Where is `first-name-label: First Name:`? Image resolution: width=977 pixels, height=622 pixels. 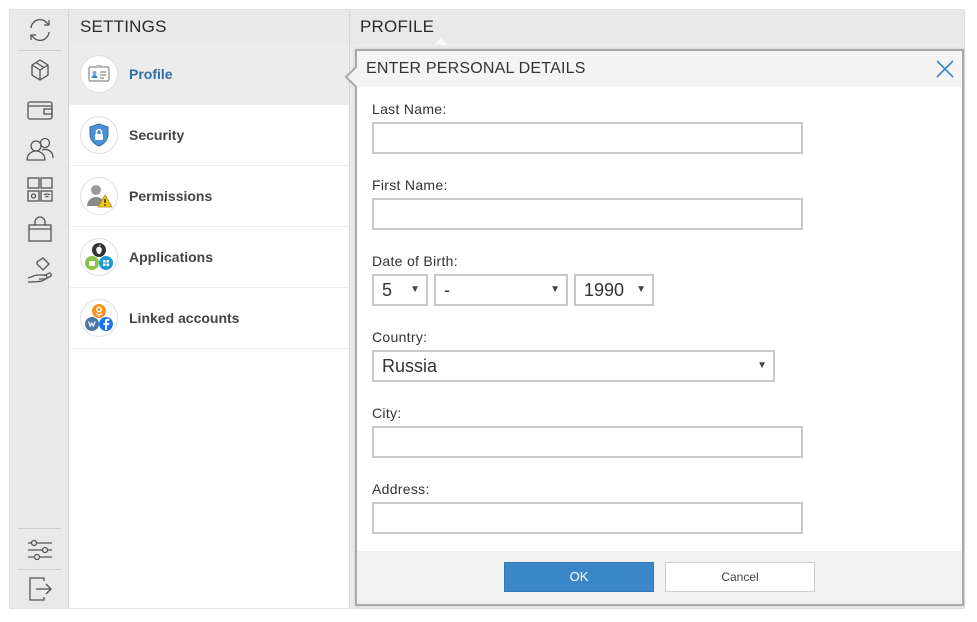 first-name-label: First Name: is located at coordinates (410, 185).